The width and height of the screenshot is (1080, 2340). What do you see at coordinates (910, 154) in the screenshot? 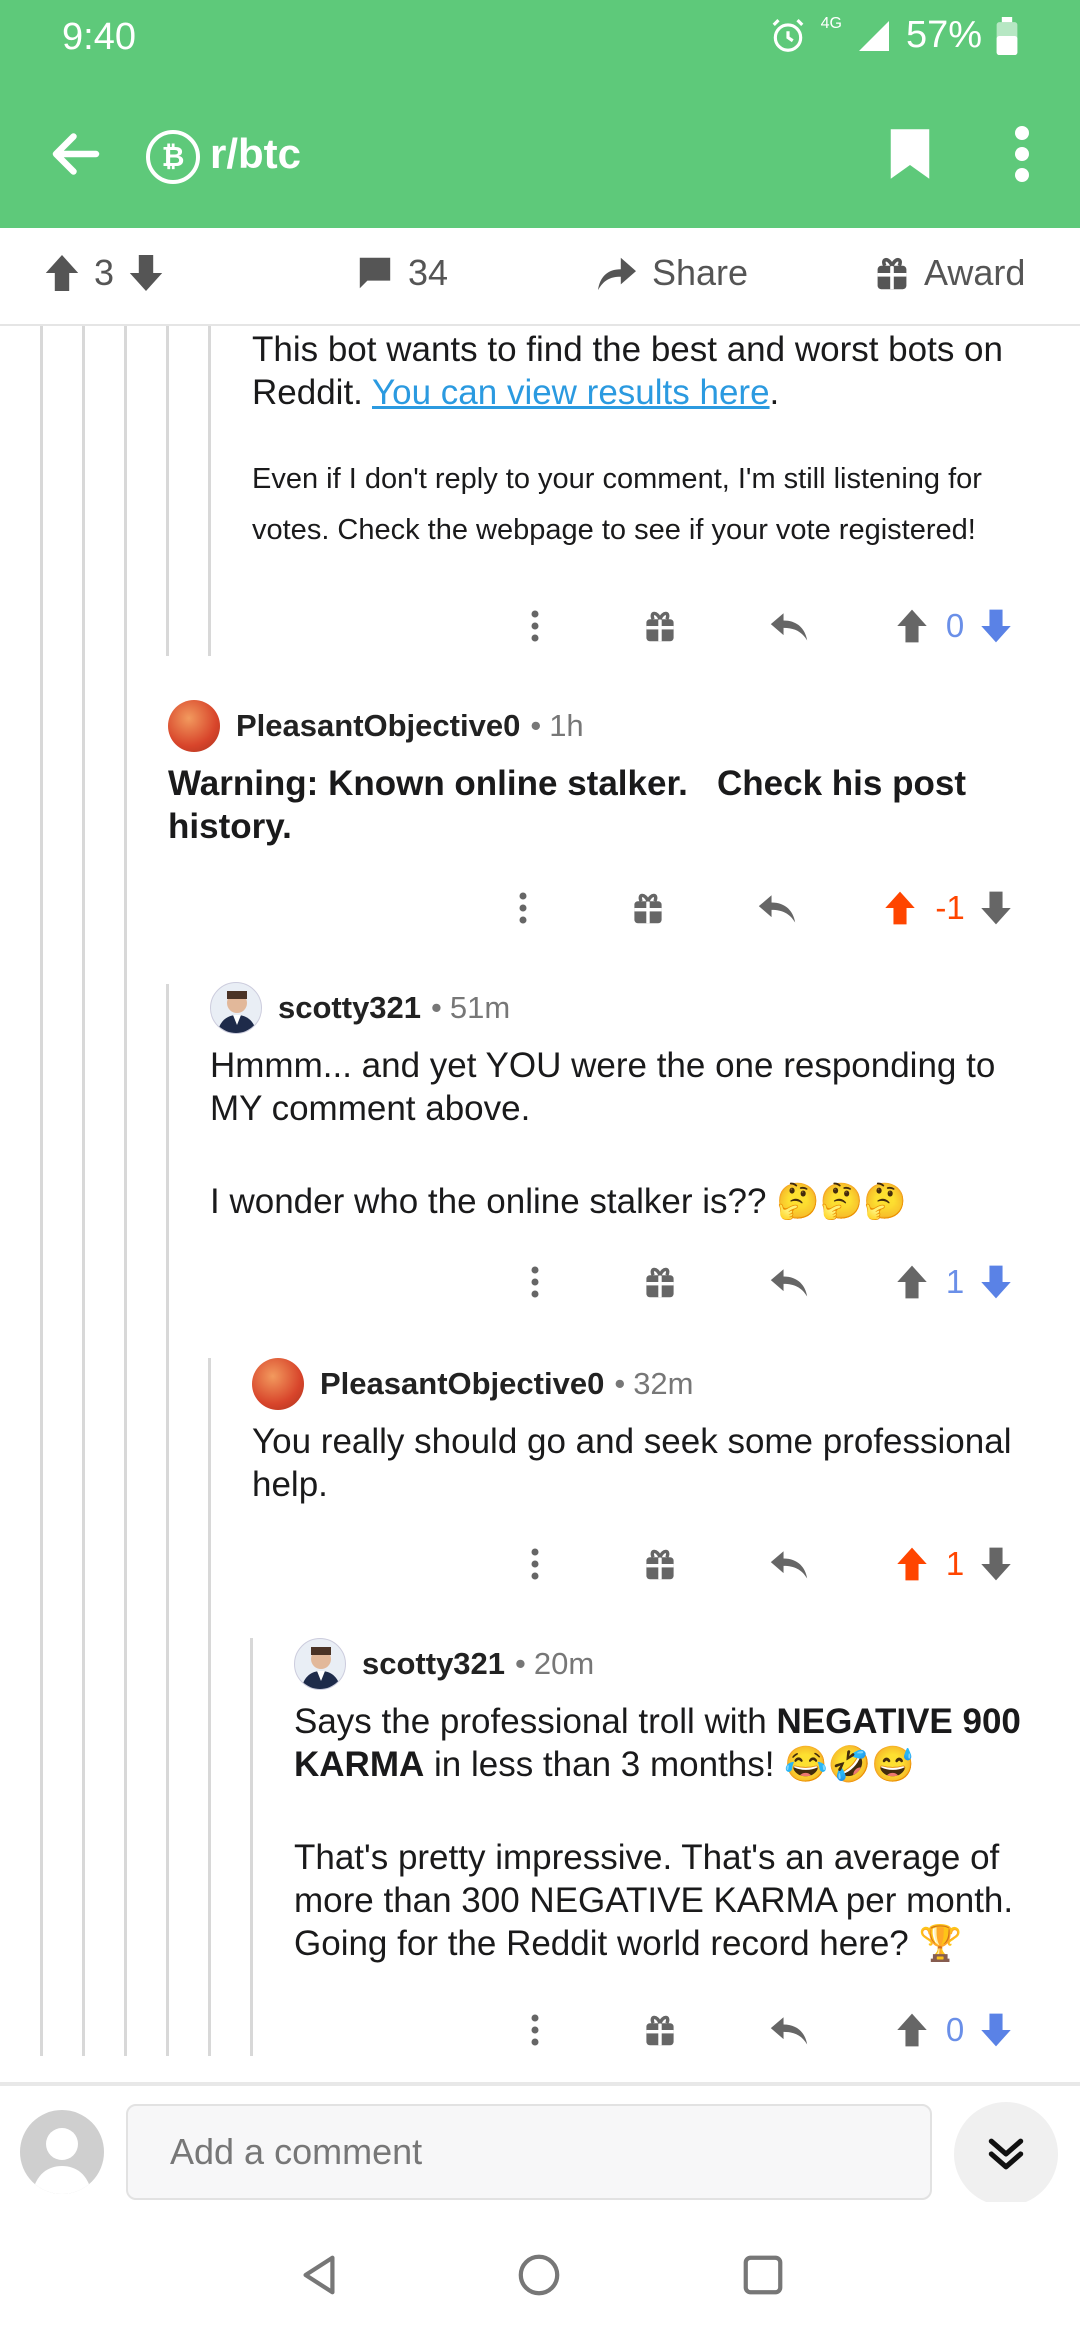
I see `bookmark-icon` at bounding box center [910, 154].